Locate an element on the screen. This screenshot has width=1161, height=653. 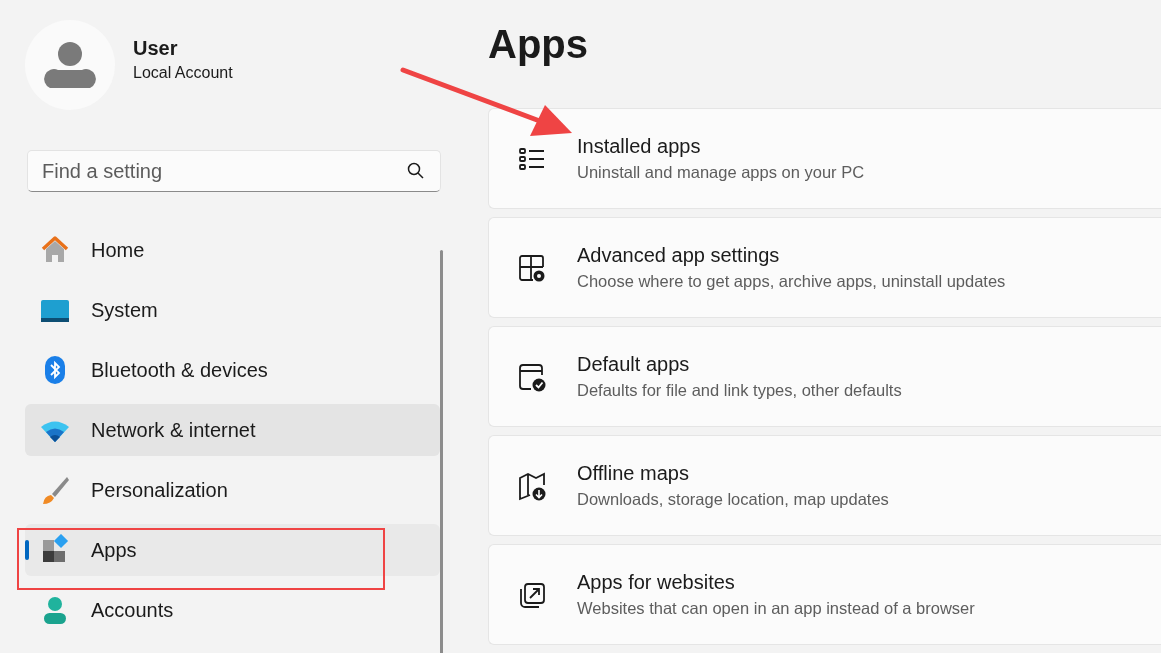
settings-card: Offline maps Downloads, storage location, map updates is located at coordinates (824, 485).